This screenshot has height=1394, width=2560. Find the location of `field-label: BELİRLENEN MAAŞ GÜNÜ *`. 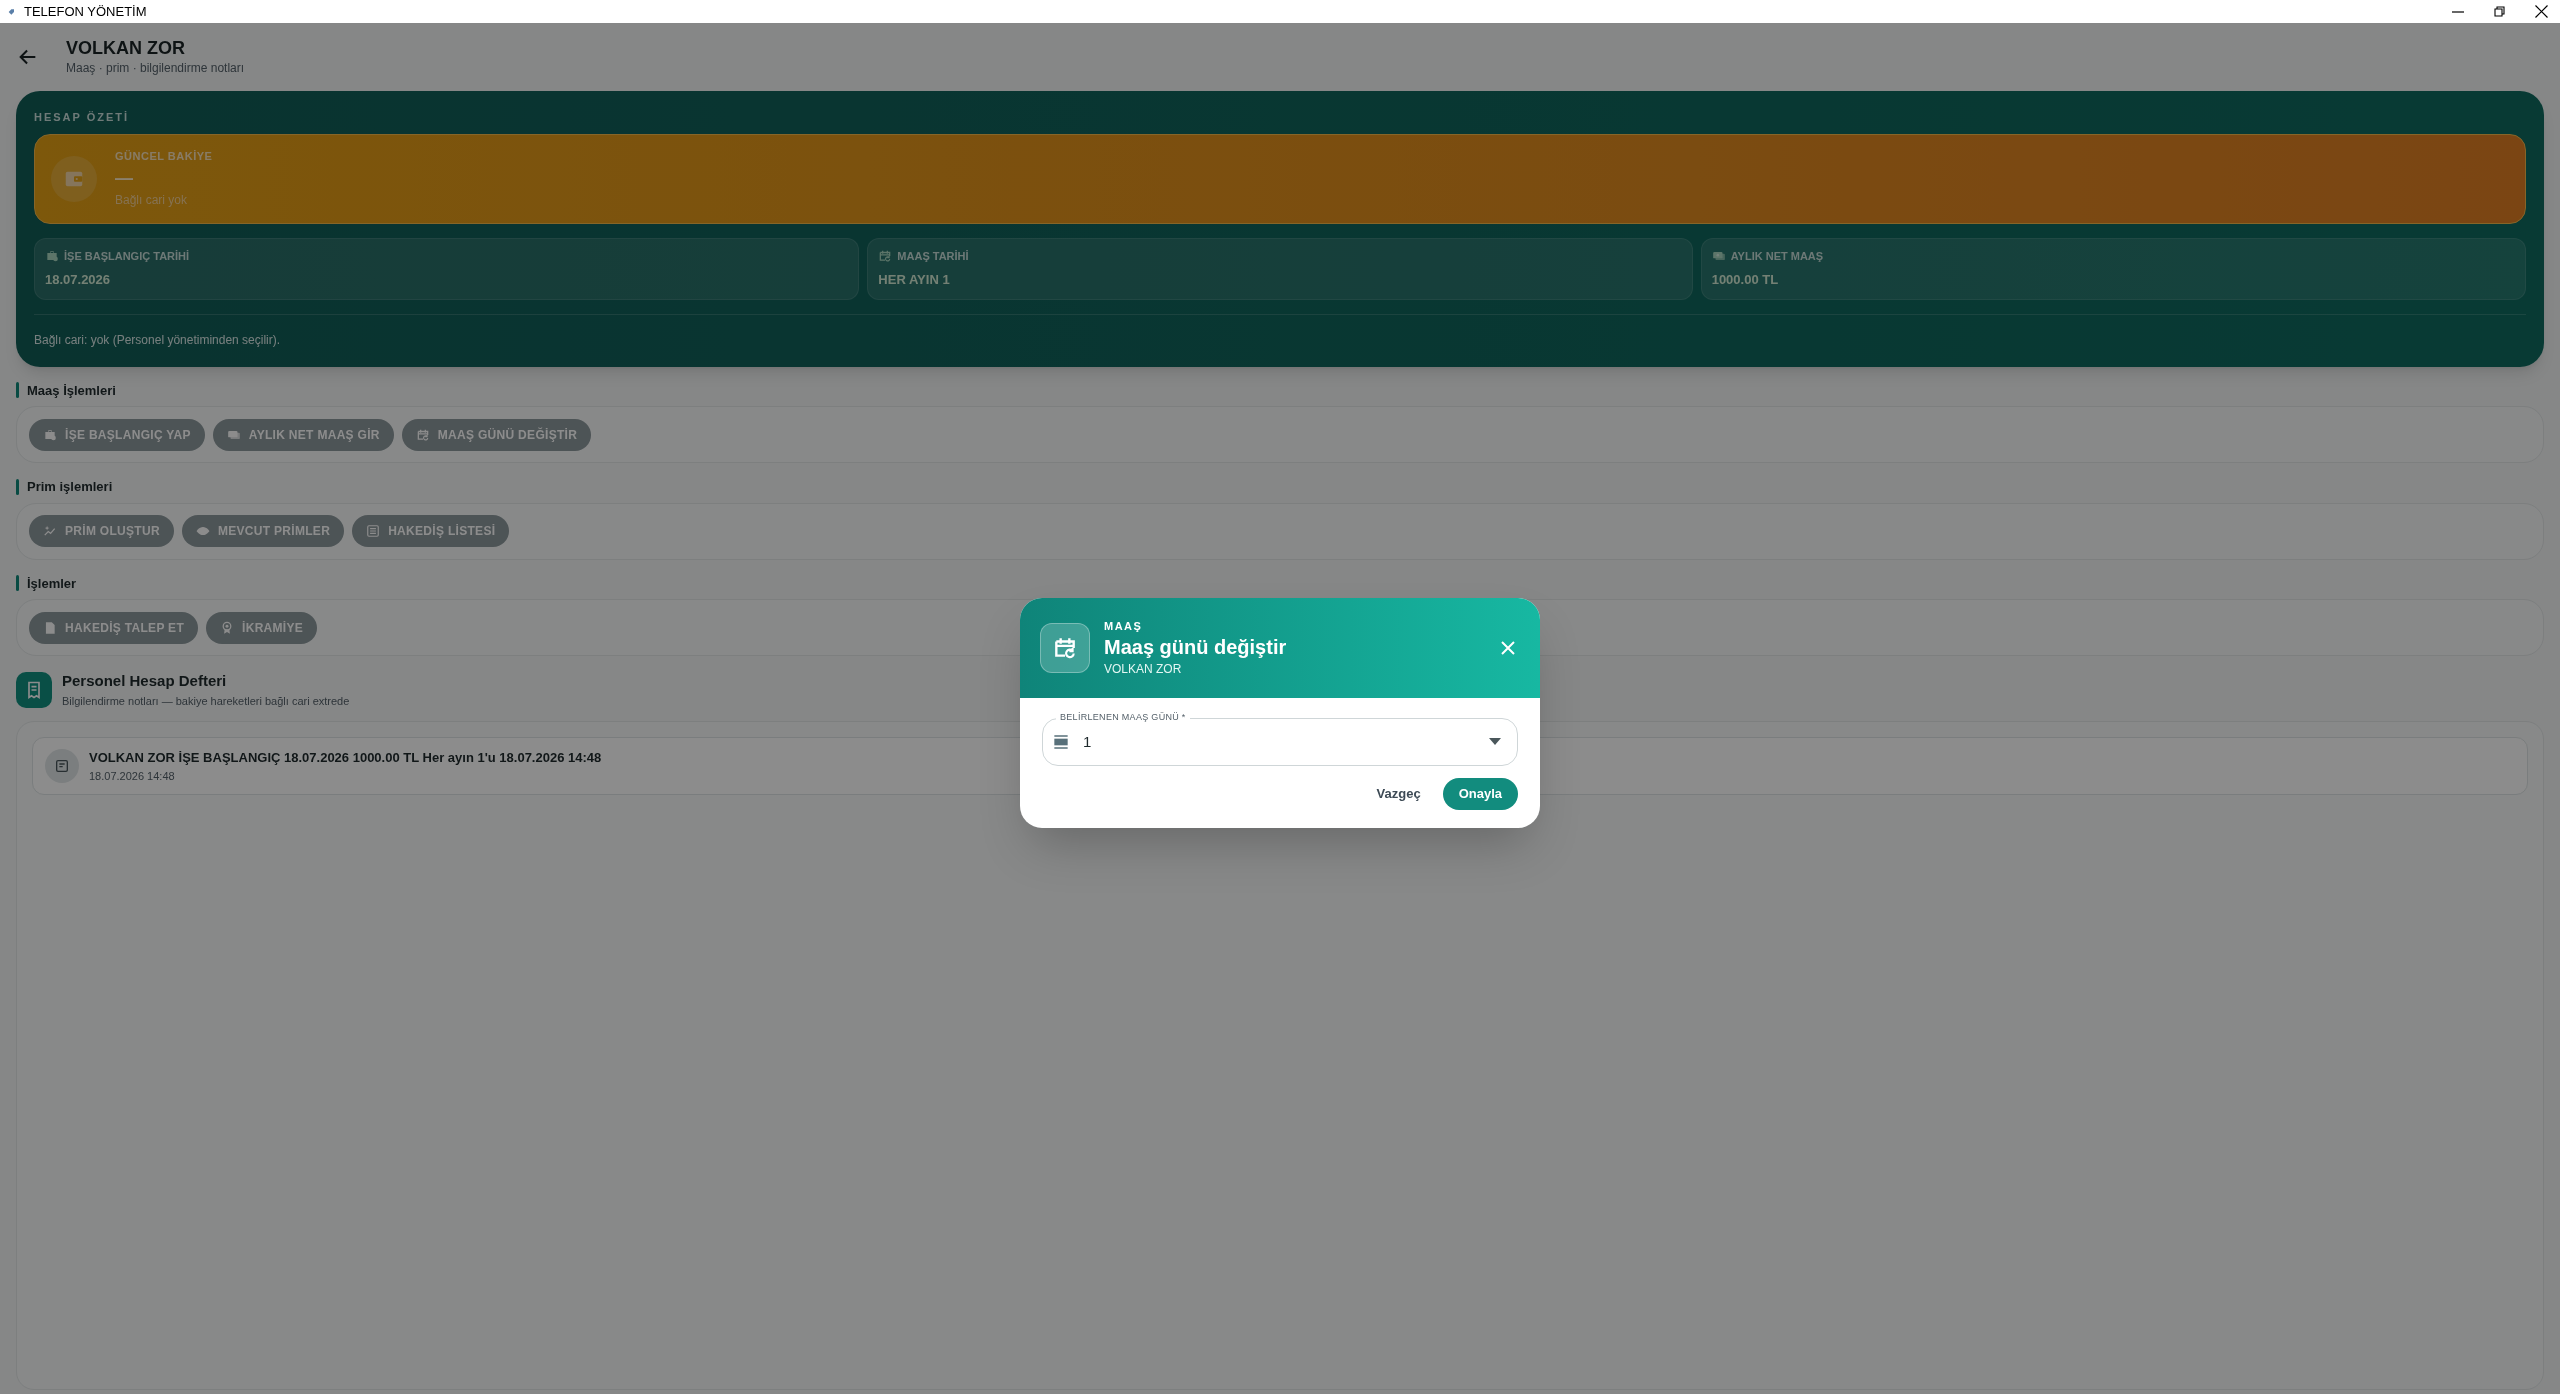

field-label: BELİRLENEN MAAŞ GÜNÜ * is located at coordinates (1123, 717).